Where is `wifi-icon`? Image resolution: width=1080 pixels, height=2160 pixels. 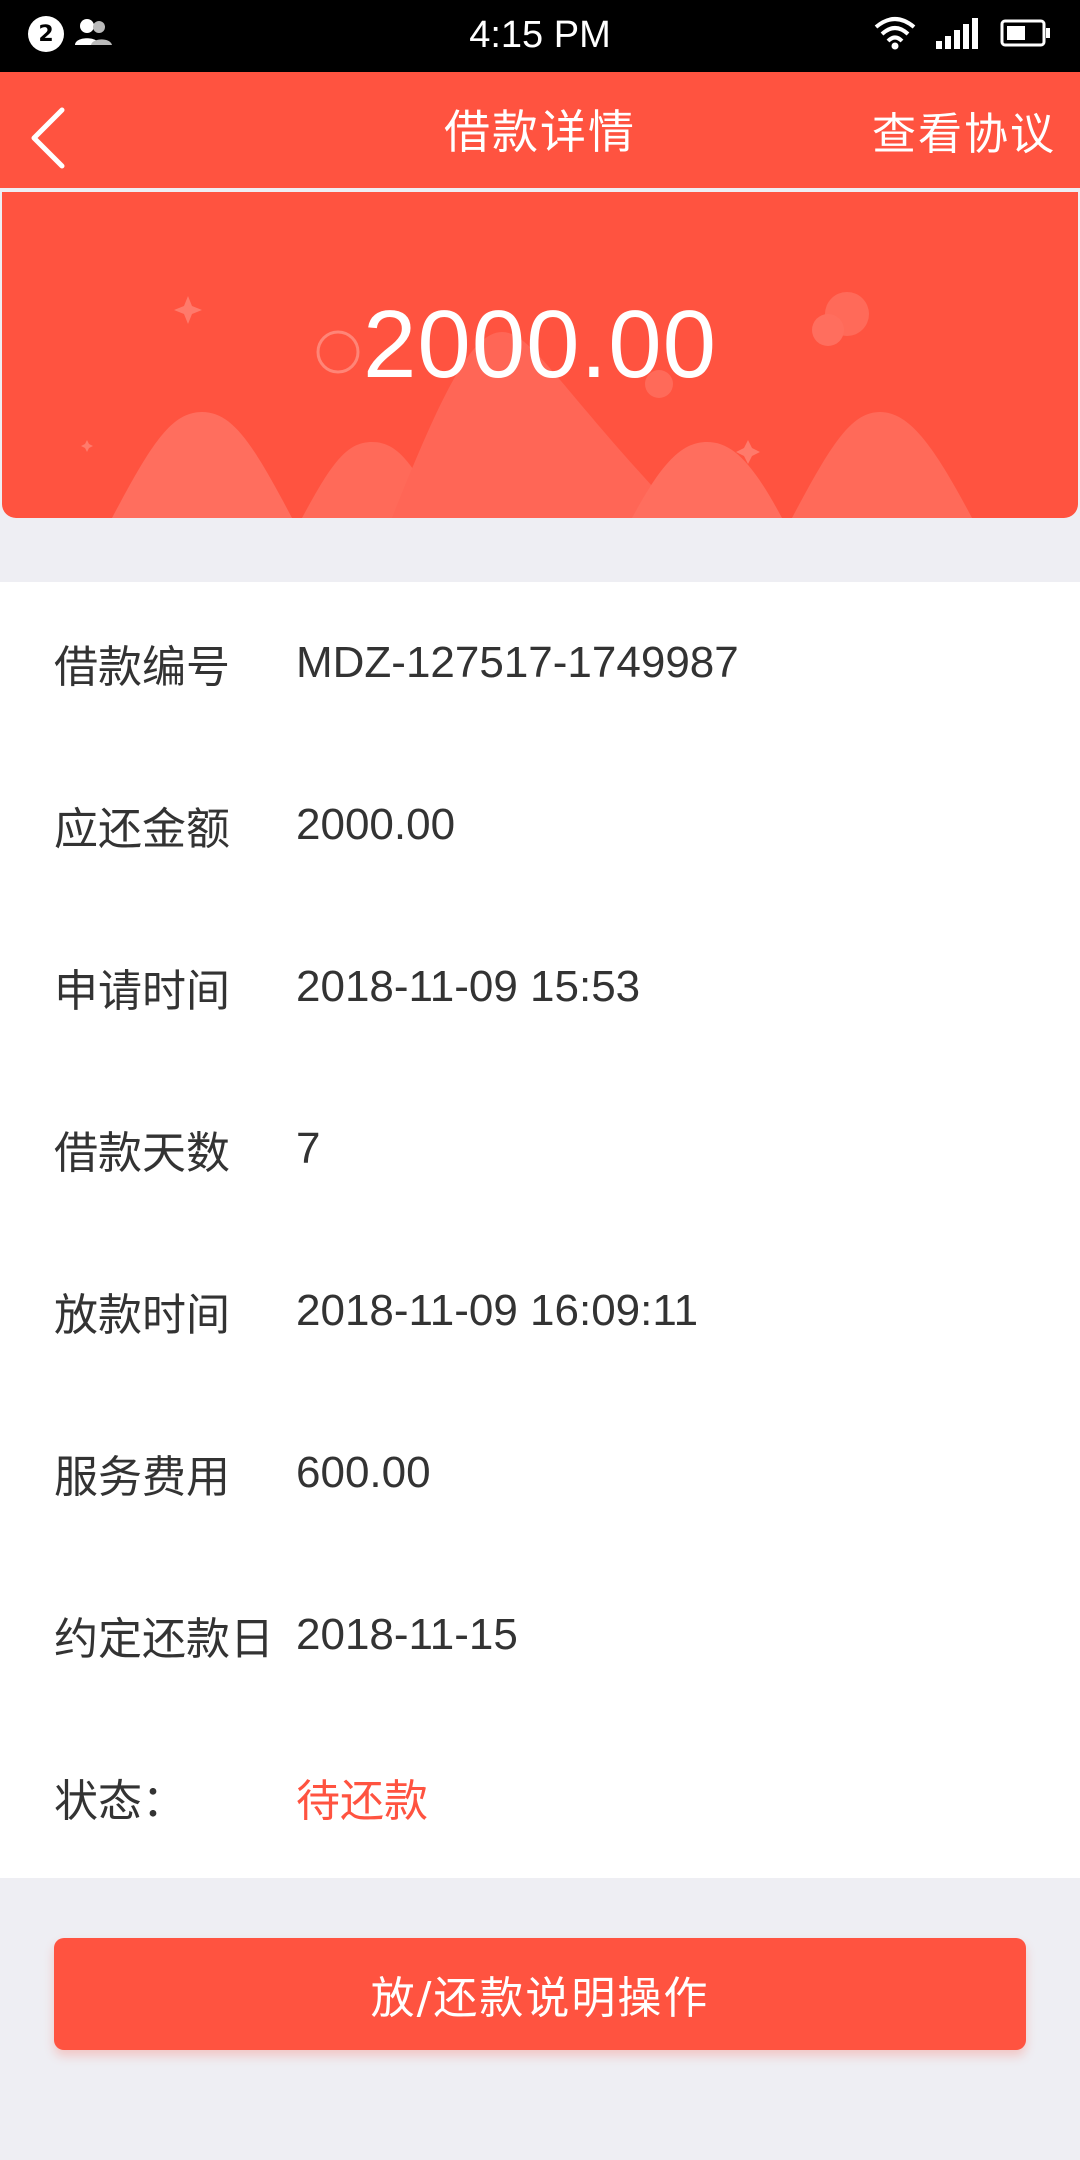 wifi-icon is located at coordinates (895, 35).